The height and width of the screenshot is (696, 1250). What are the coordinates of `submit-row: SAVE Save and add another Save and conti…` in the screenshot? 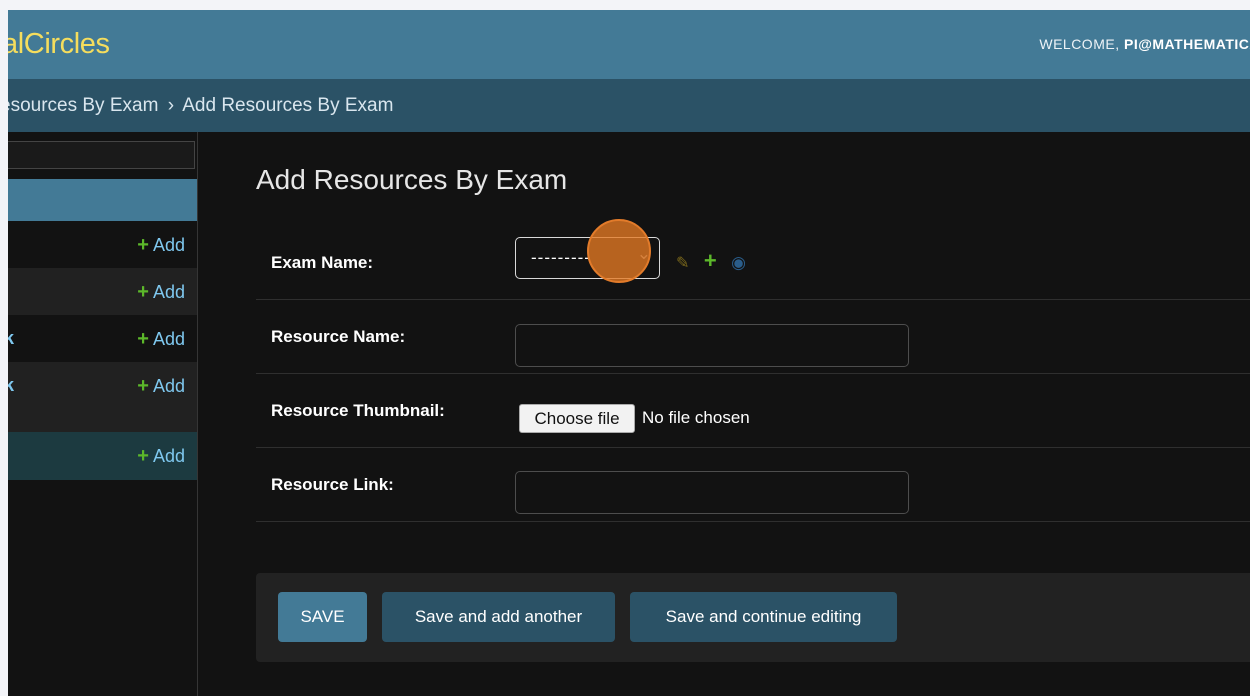 It's located at (753, 617).